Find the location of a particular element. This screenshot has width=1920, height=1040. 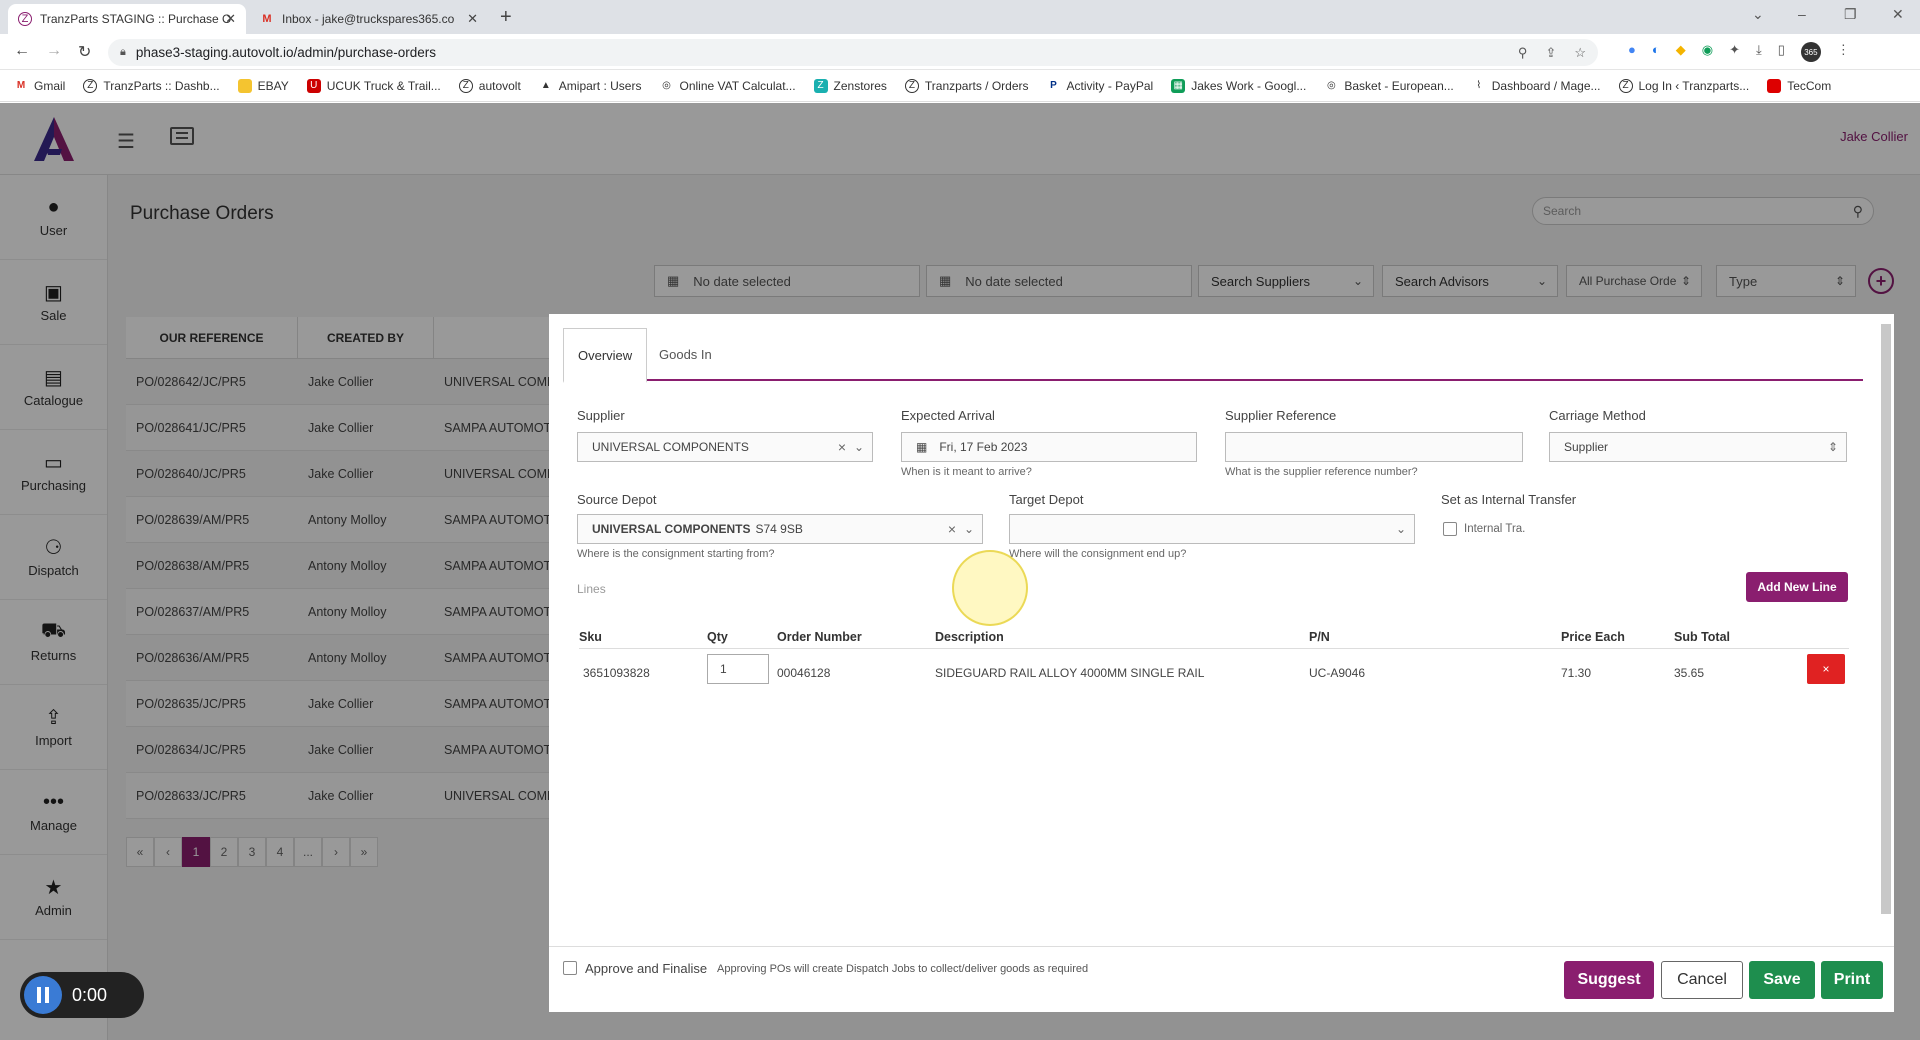

bookmark-item: EBAY is located at coordinates (263, 85).